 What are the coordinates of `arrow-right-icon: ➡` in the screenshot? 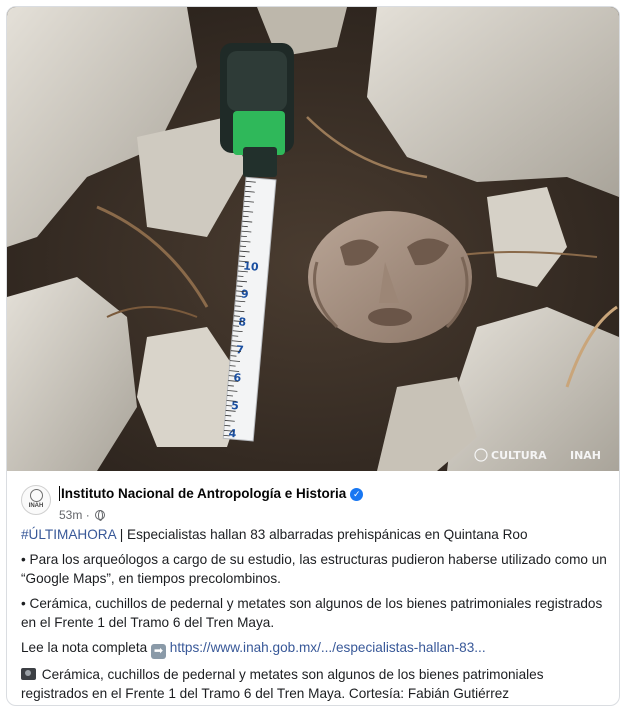 It's located at (158, 651).